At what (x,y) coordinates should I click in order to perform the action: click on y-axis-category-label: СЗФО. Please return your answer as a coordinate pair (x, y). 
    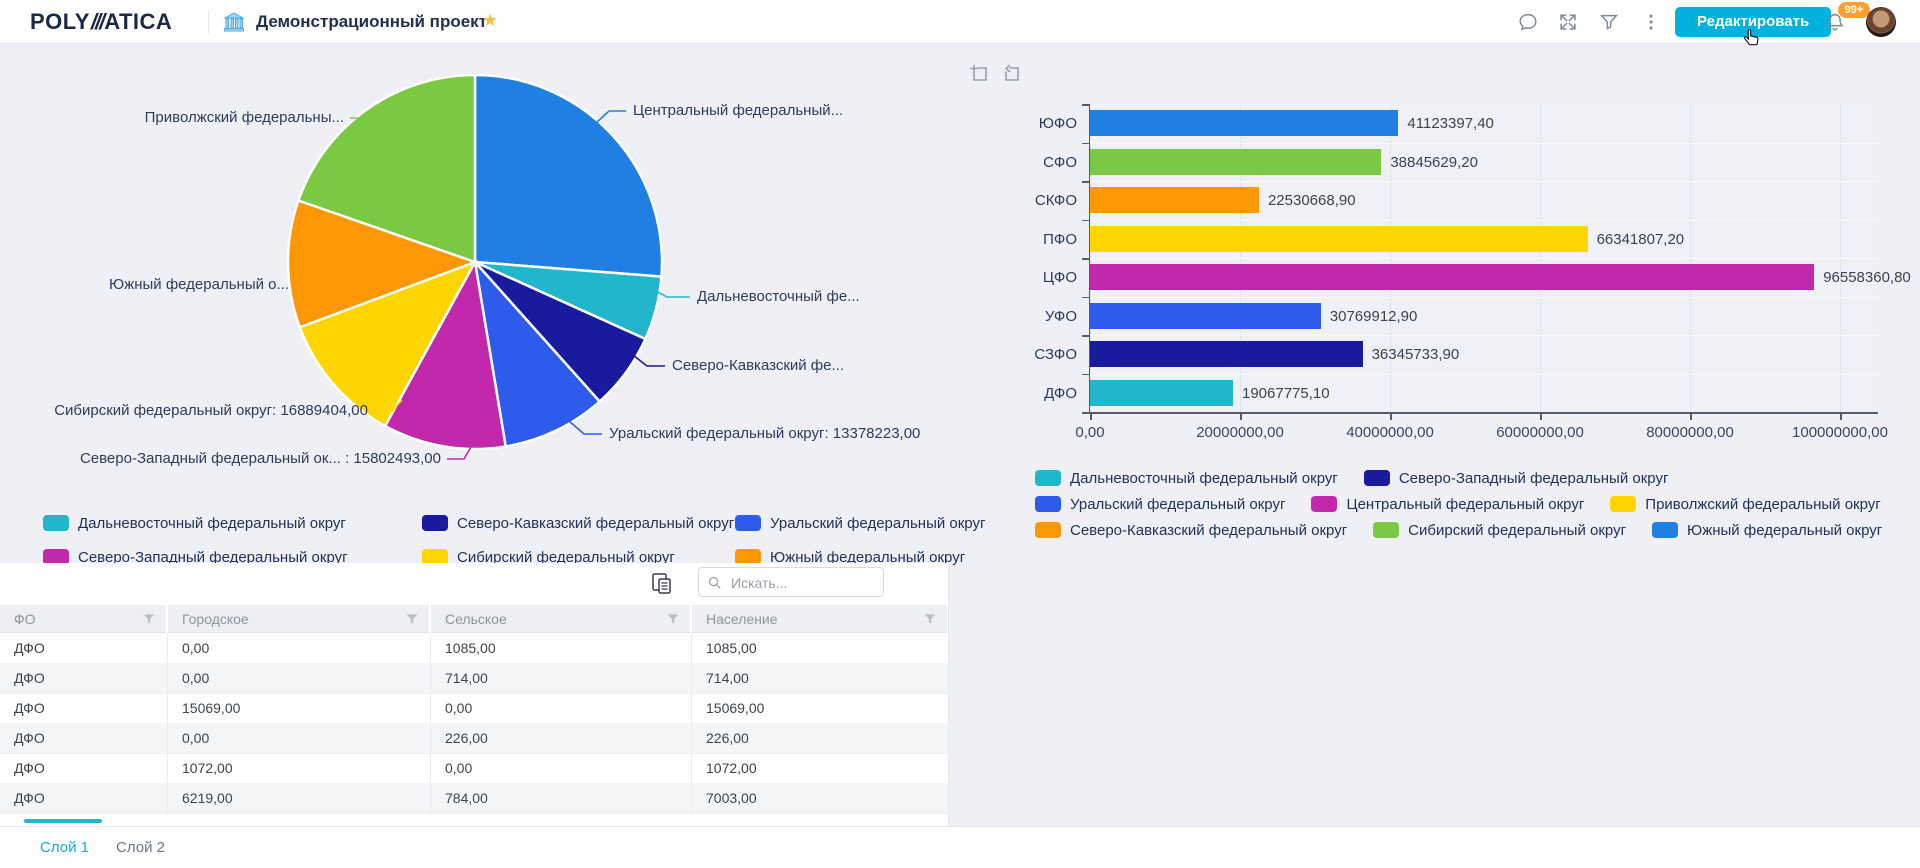
    Looking at the image, I should click on (1055, 355).